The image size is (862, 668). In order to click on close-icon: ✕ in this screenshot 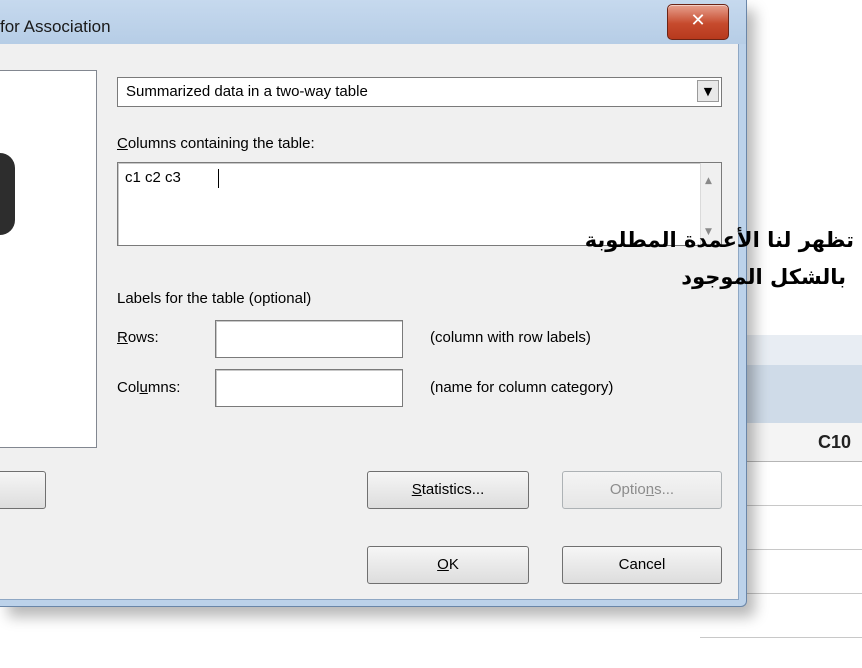, I will do `click(698, 20)`.